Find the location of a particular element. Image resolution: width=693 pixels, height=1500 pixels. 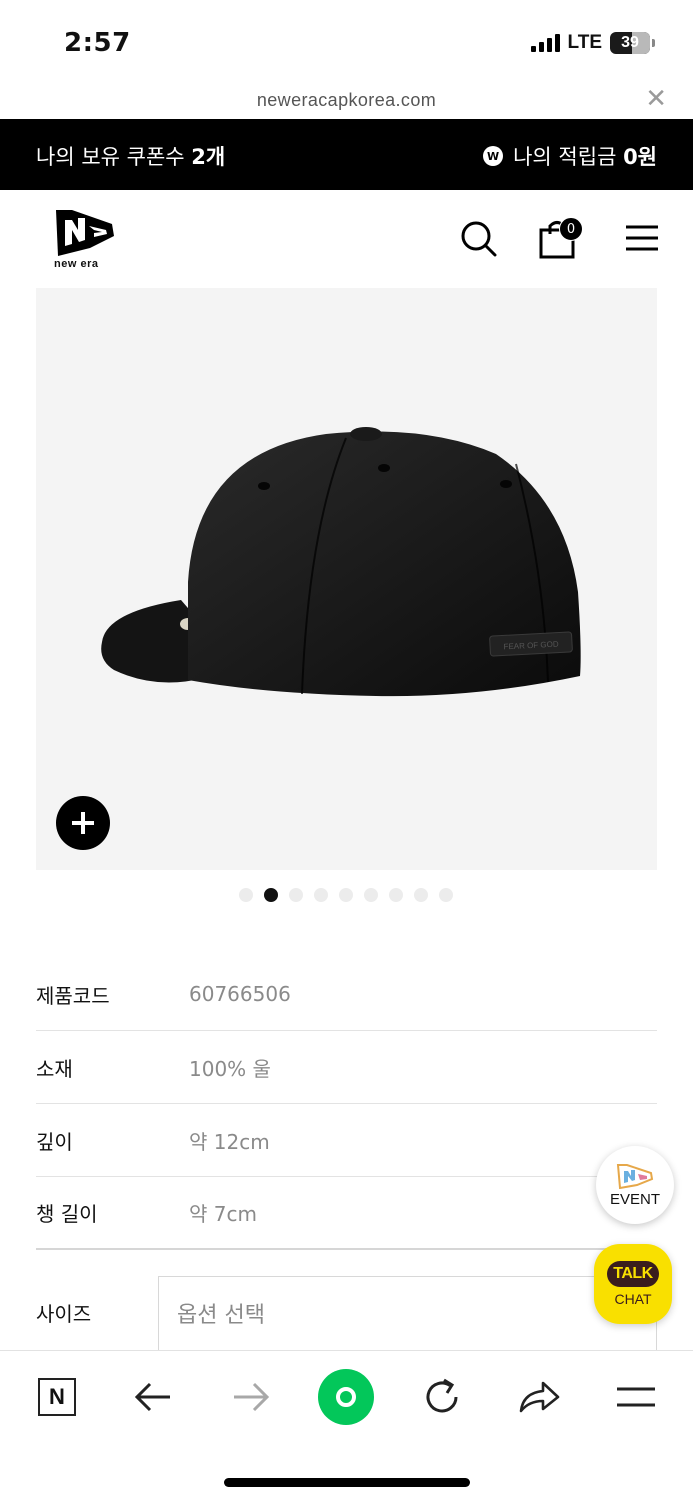

back-arrow-icon is located at coordinates (154, 1397).